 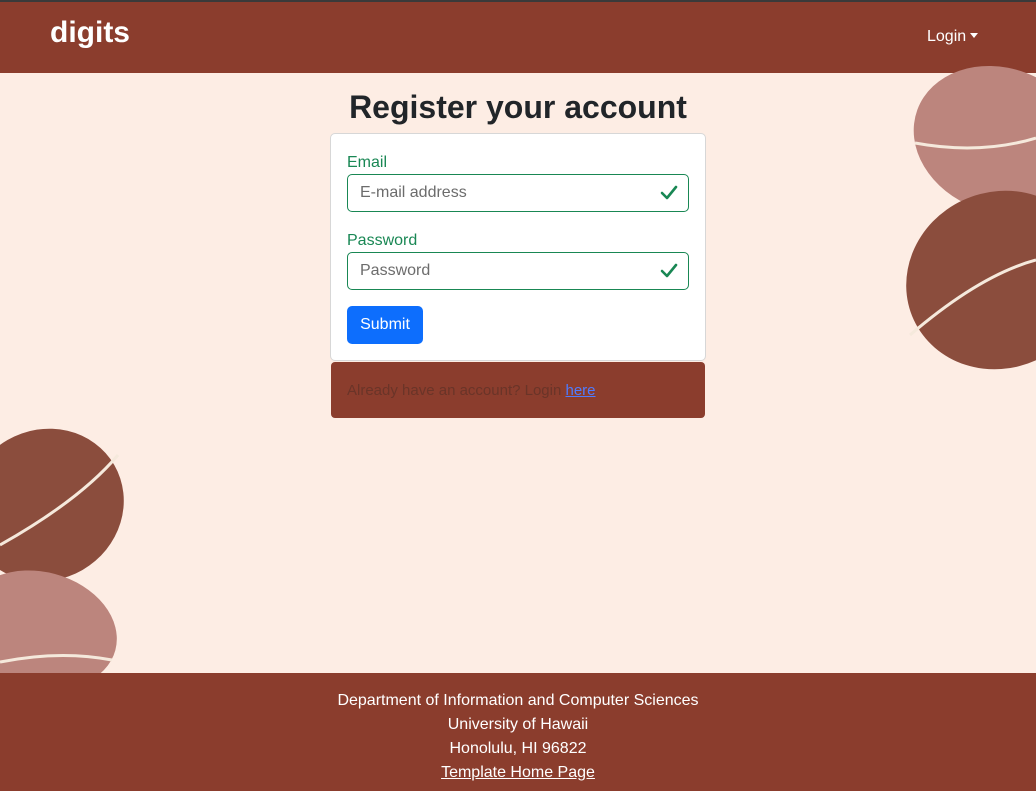 I want to click on footer-university: University of Hawaii, so click(x=518, y=724).